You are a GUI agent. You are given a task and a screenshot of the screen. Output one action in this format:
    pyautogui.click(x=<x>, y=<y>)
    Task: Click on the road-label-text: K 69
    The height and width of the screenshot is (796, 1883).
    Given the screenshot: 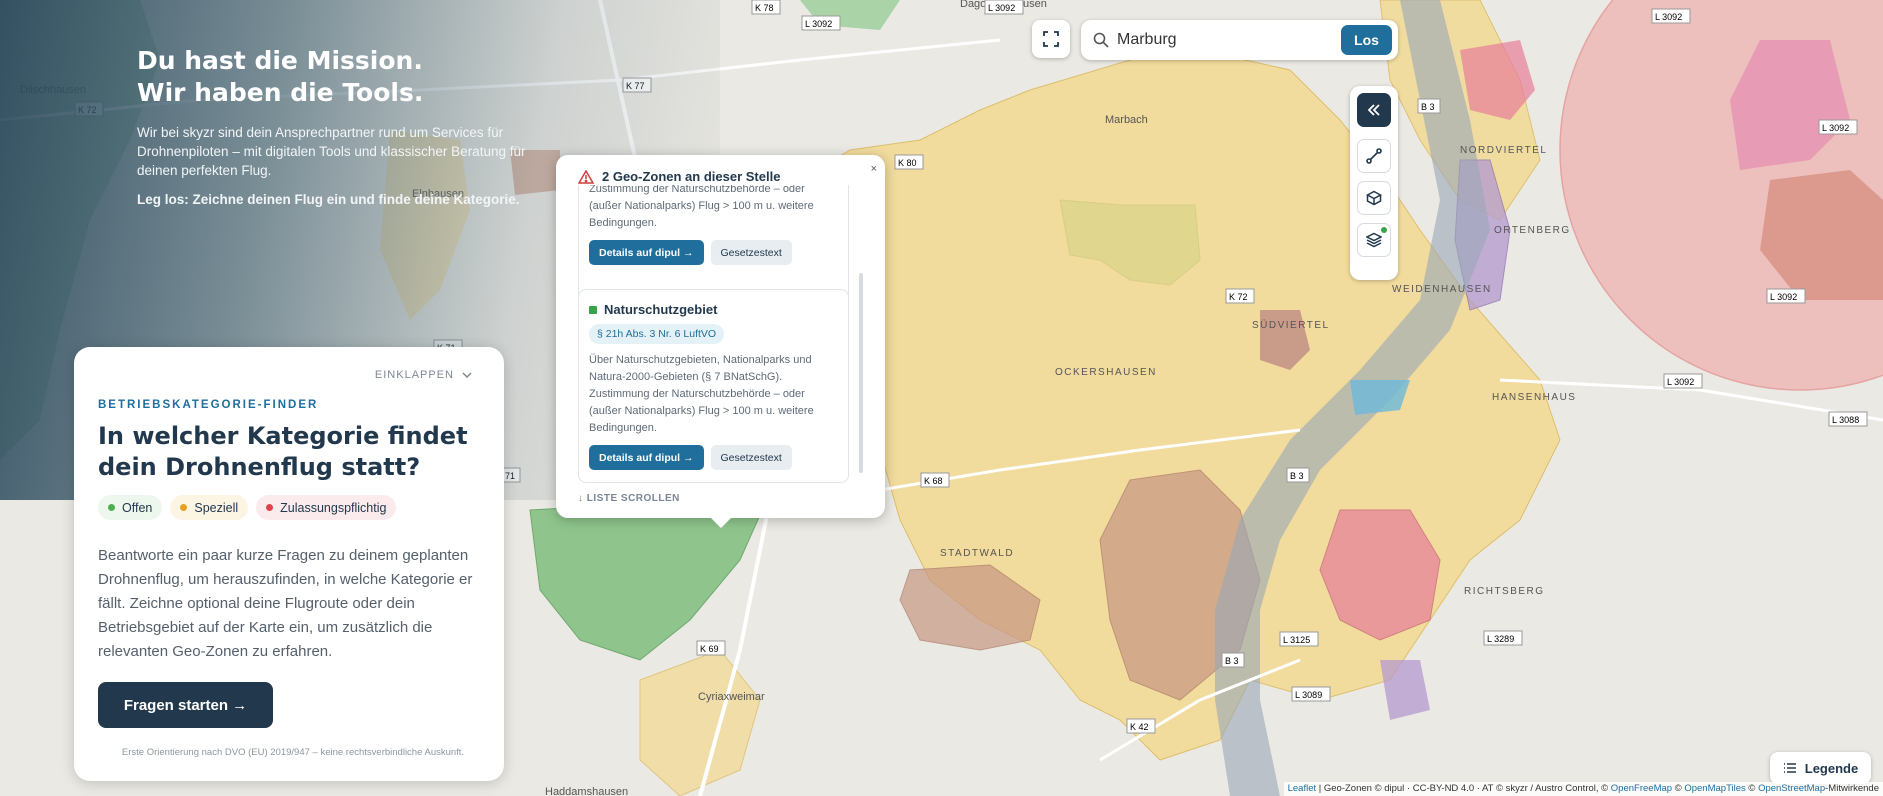 What is the action you would take?
    pyautogui.click(x=709, y=649)
    